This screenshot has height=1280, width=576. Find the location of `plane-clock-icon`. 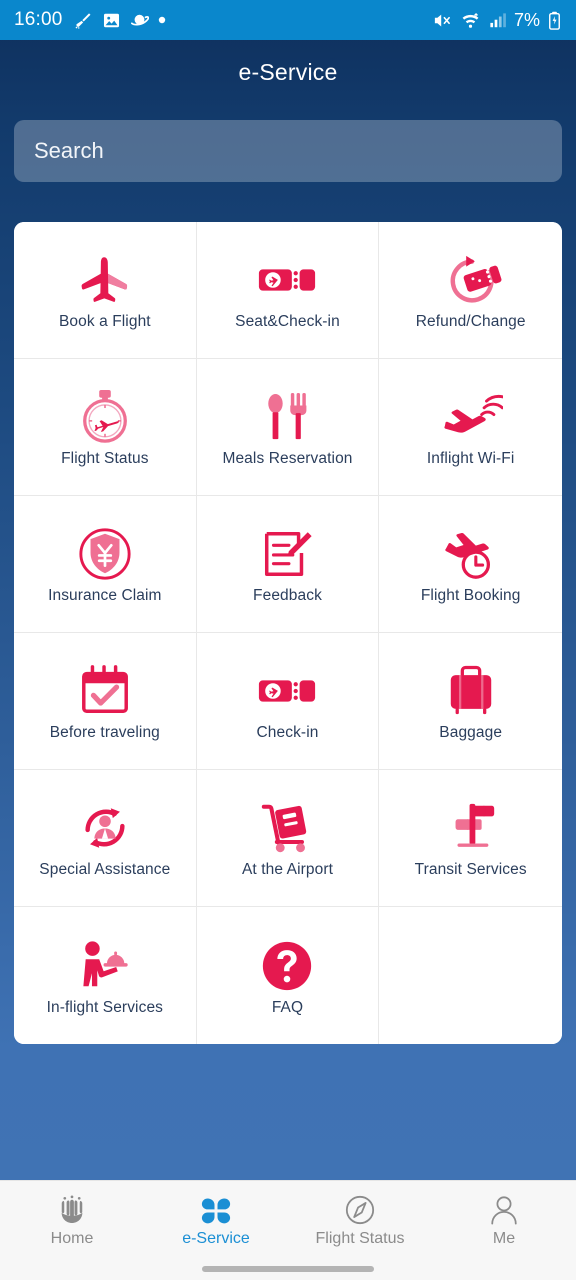

plane-clock-icon is located at coordinates (471, 554).